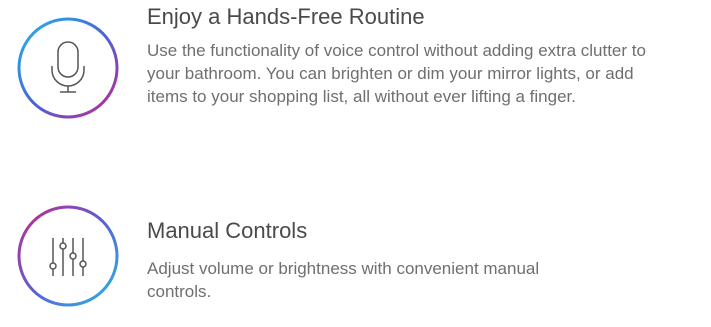  I want to click on feature-title: Manual Controls, so click(227, 230).